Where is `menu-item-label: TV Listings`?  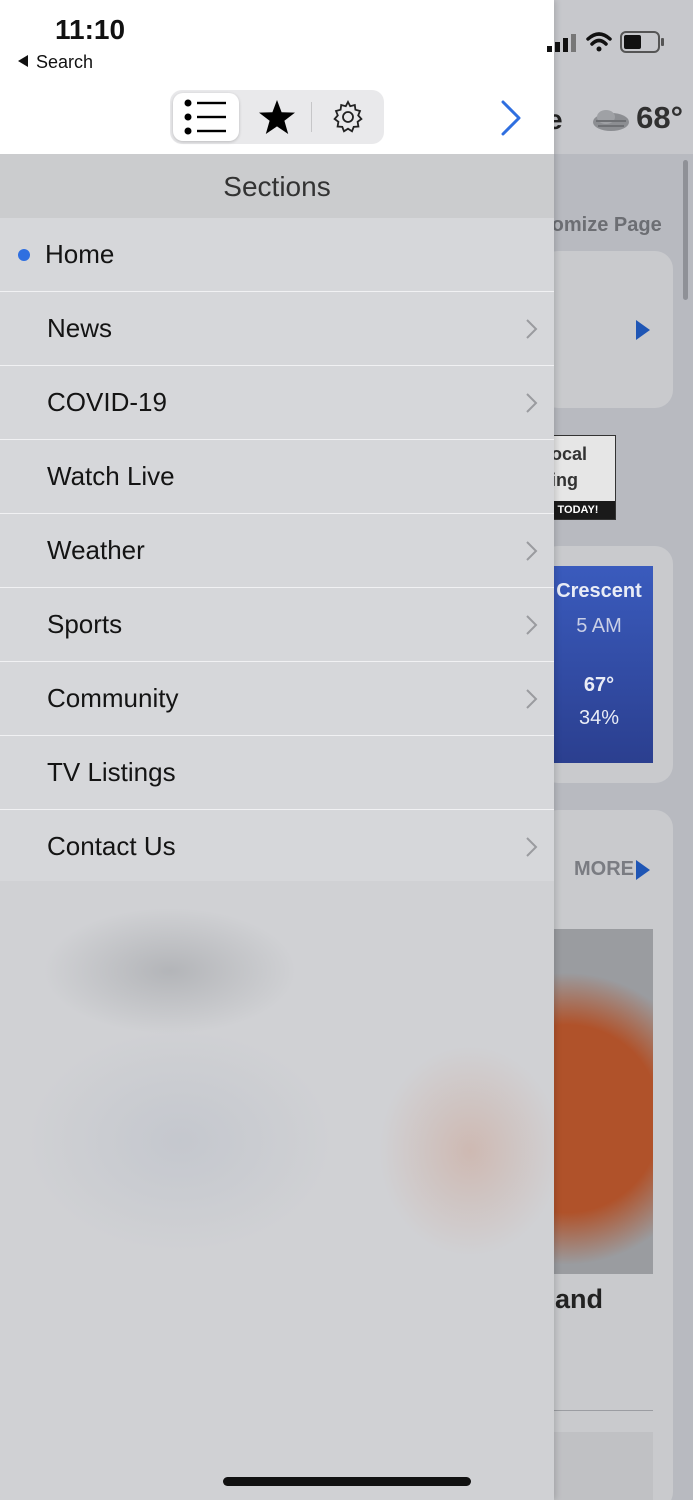 menu-item-label: TV Listings is located at coordinates (111, 772).